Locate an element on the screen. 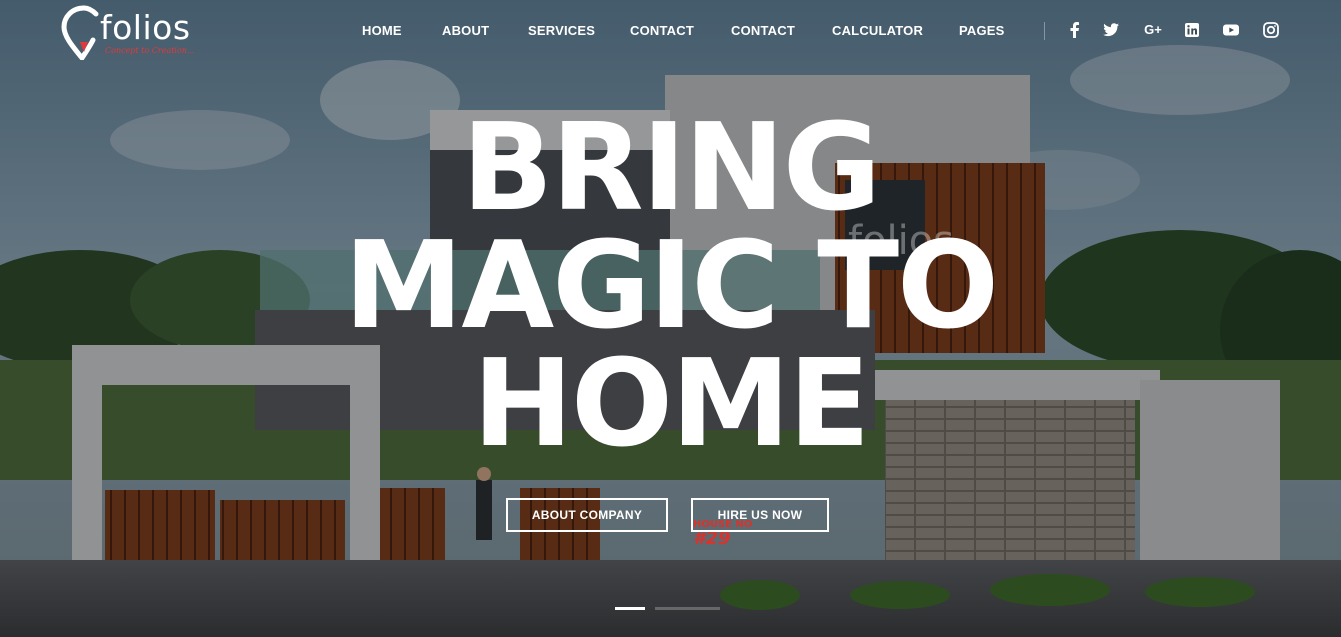 The height and width of the screenshot is (637, 1341). nav-divider is located at coordinates (1044, 31).